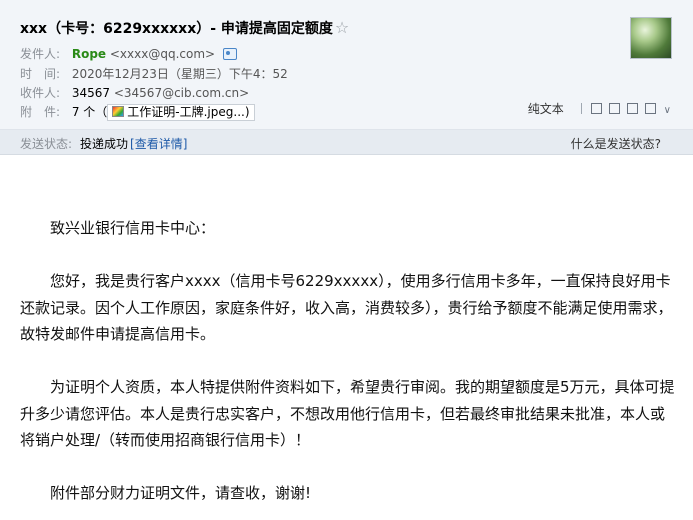 The width and height of the screenshot is (693, 520). I want to click on reply-icon, so click(615, 108).